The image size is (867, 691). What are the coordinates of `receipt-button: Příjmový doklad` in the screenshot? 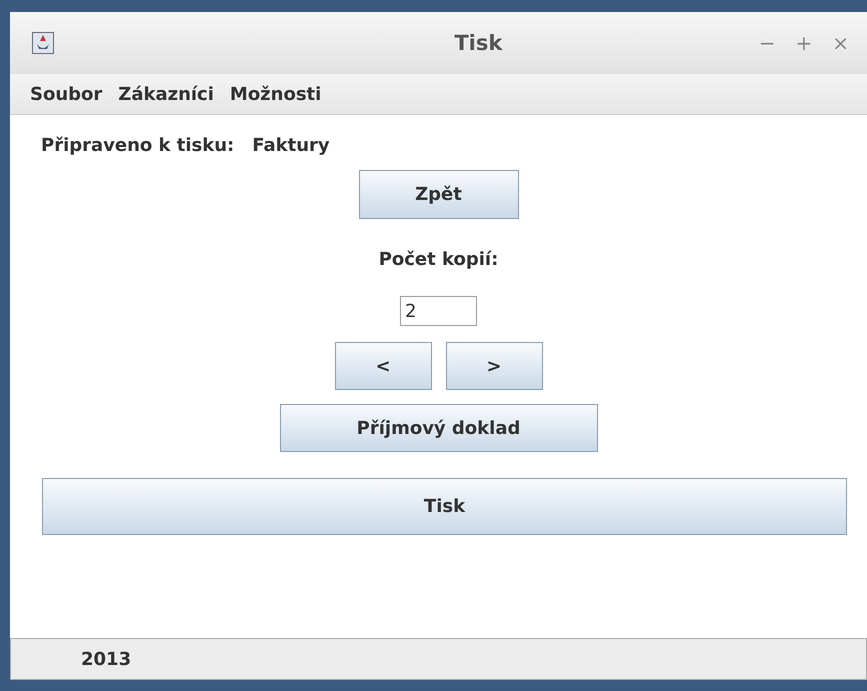 It's located at (439, 428).